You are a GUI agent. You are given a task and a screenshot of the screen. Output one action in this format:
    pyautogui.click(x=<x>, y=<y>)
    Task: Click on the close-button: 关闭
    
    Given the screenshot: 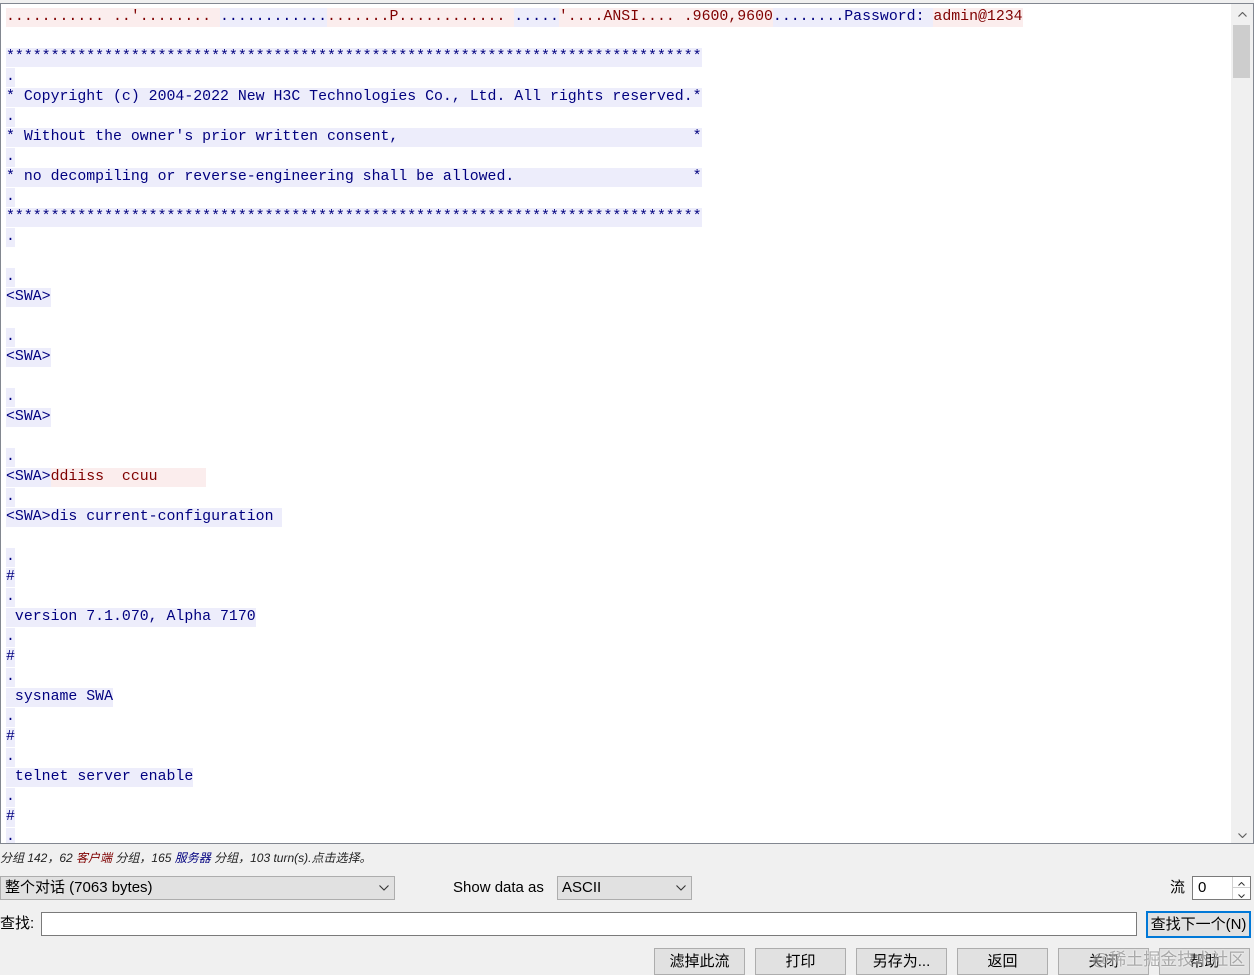 What is the action you would take?
    pyautogui.click(x=1103, y=961)
    